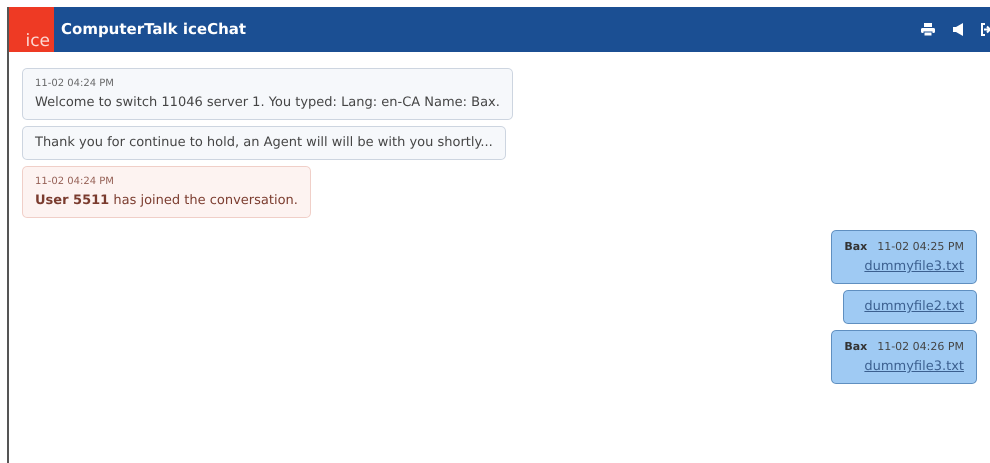 This screenshot has height=463, width=990. What do you see at coordinates (958, 29) in the screenshot?
I see `speaker-icon` at bounding box center [958, 29].